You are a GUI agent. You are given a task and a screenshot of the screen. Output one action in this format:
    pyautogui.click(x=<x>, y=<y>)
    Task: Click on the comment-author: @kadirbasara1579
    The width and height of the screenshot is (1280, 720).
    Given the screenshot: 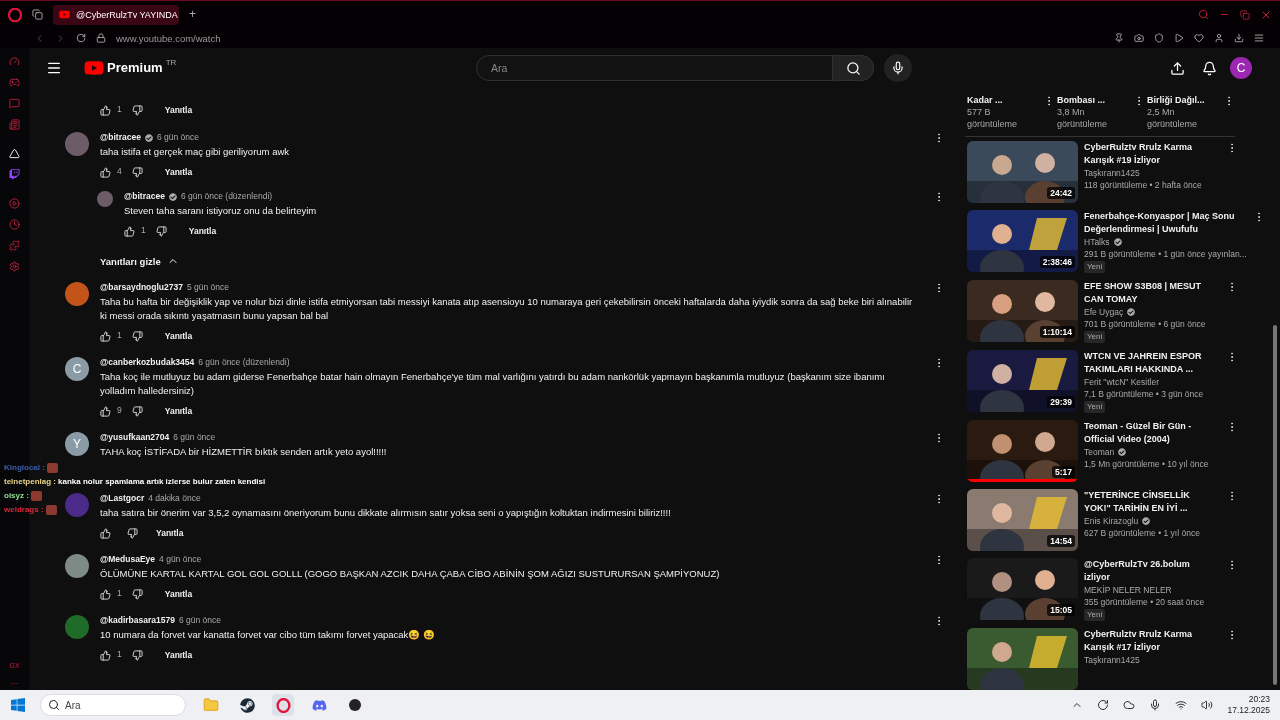 What is the action you would take?
    pyautogui.click(x=137, y=621)
    